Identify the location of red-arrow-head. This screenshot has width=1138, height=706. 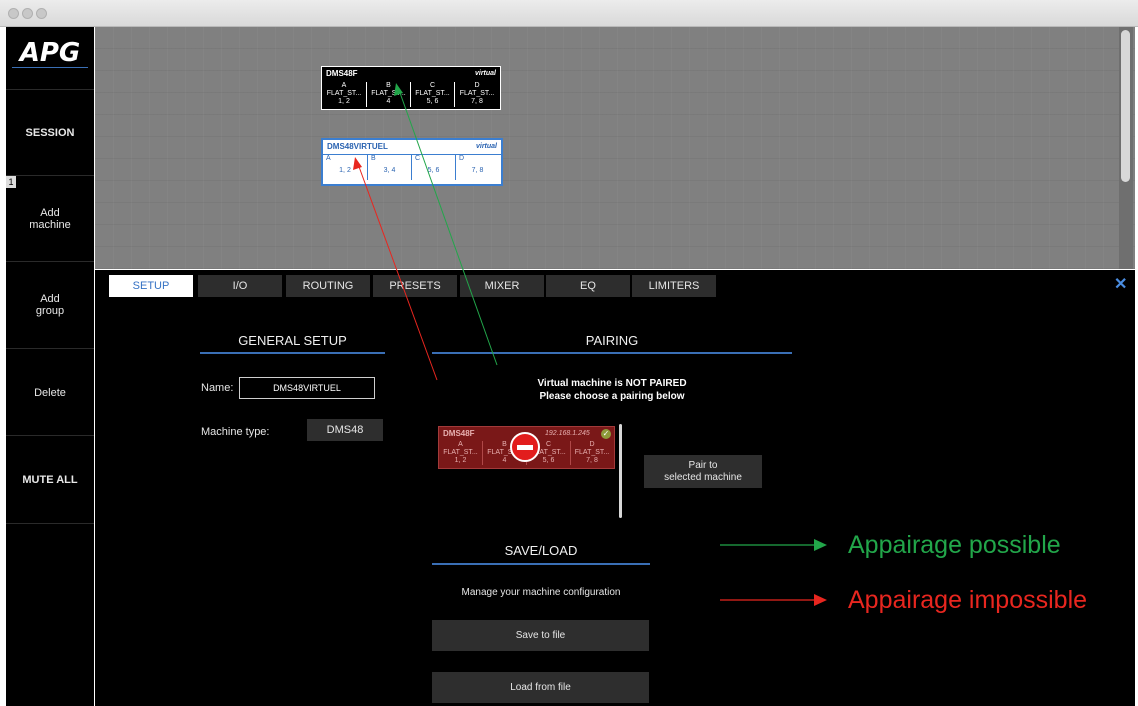
(357, 163).